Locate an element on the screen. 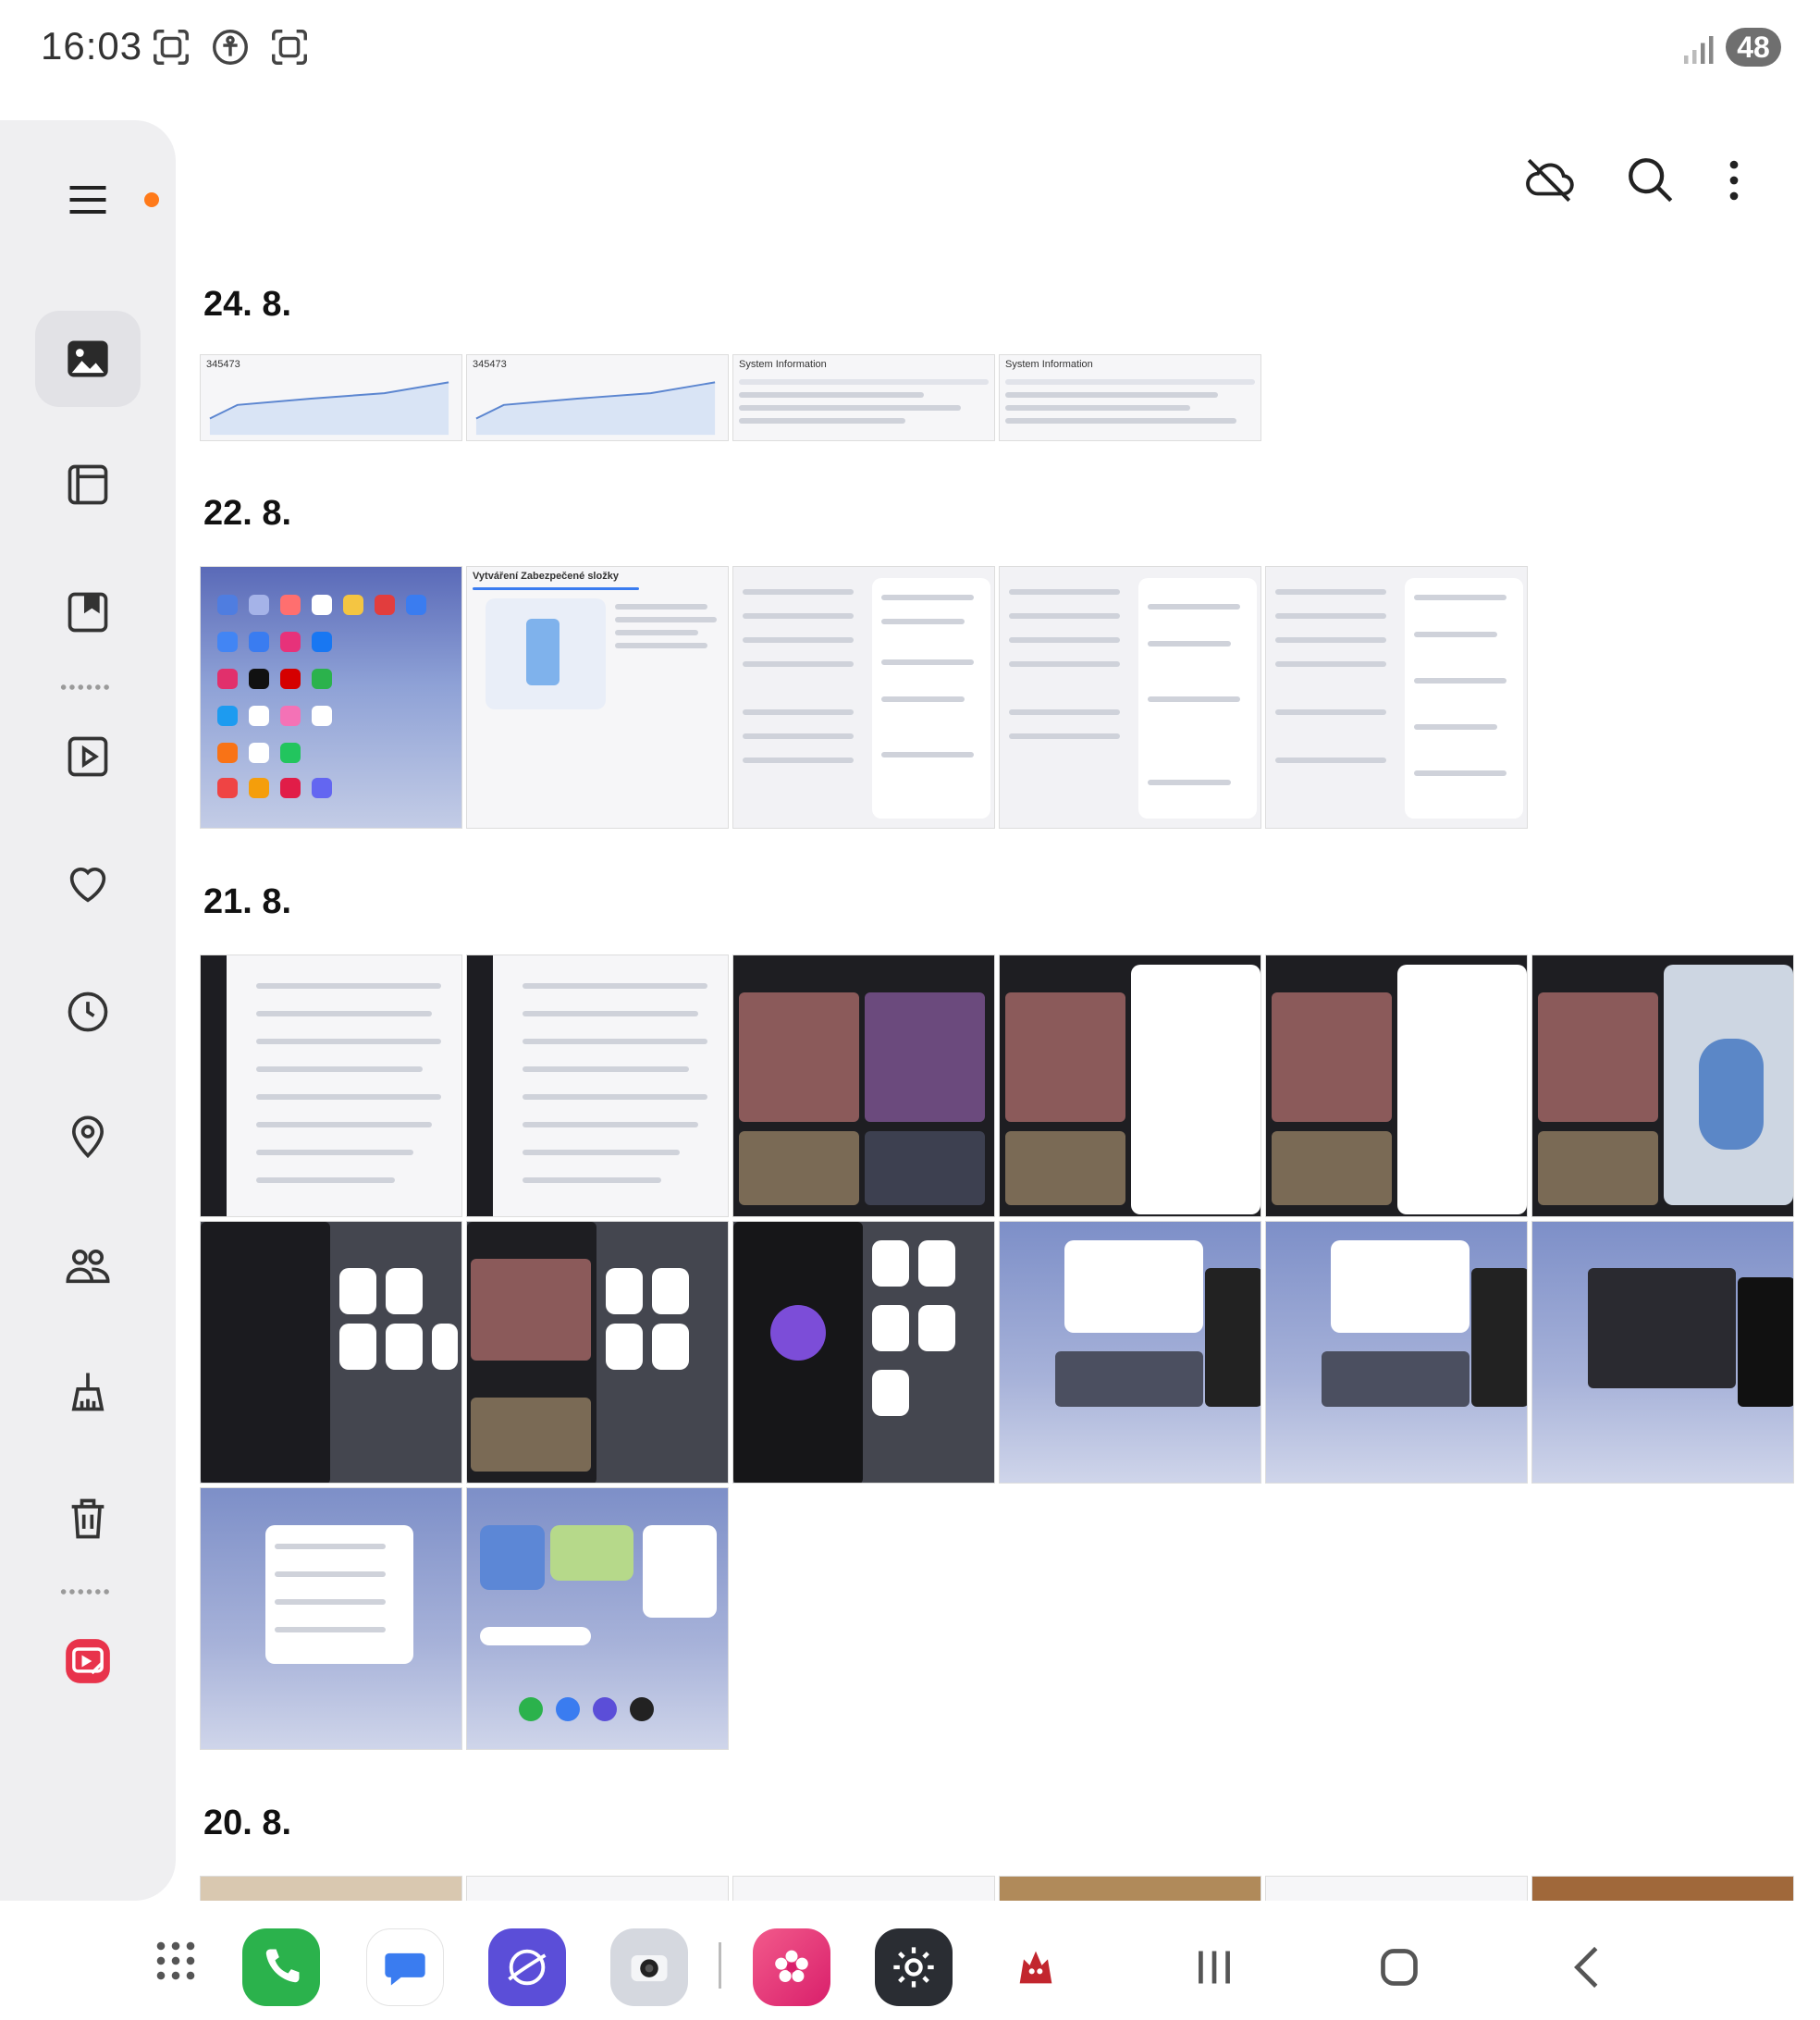 Image resolution: width=1820 pixels, height=2020 pixels. sidebar-item-cleanup is located at coordinates (88, 1391).